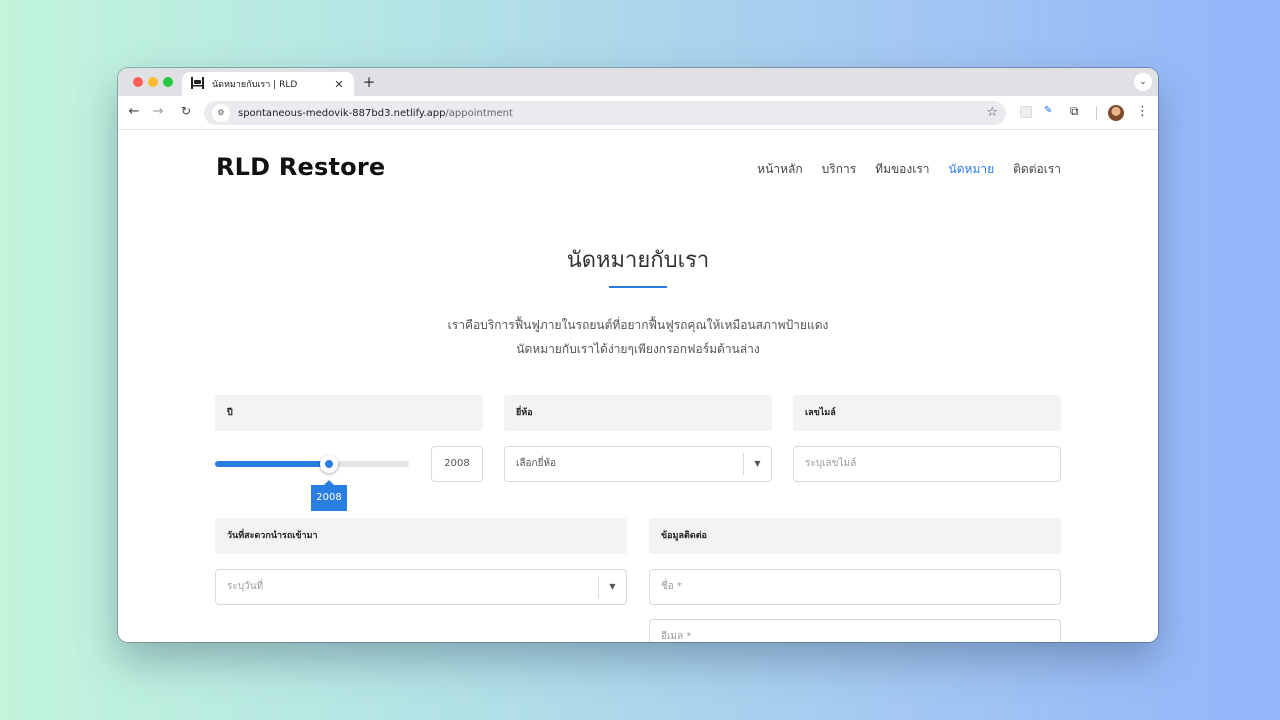  What do you see at coordinates (638, 464) in the screenshot?
I see `brand-select: เลือกยี่ห้อ ▼` at bounding box center [638, 464].